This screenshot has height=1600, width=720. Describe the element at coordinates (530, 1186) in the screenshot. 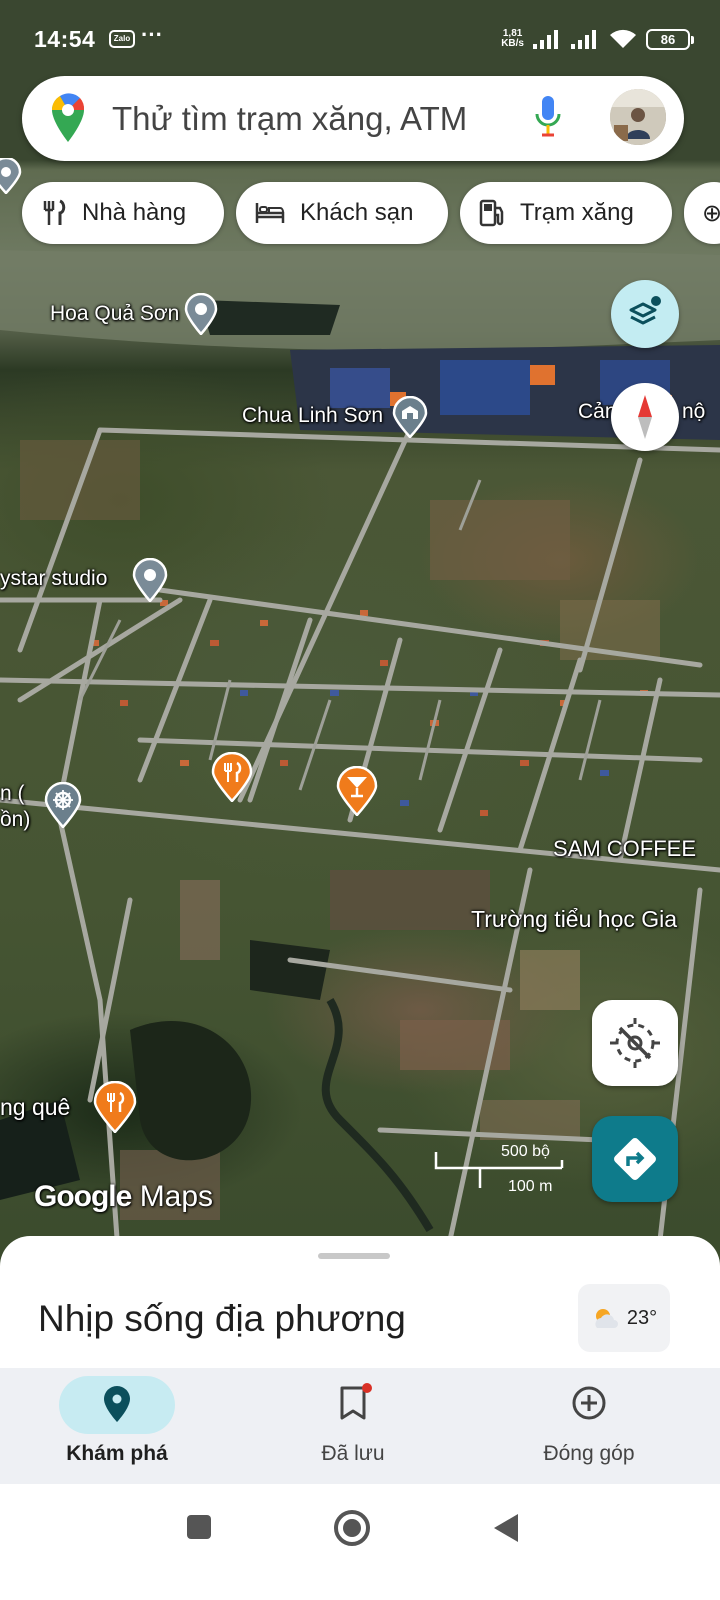

I see `scale-metric-label: 100 m` at that location.